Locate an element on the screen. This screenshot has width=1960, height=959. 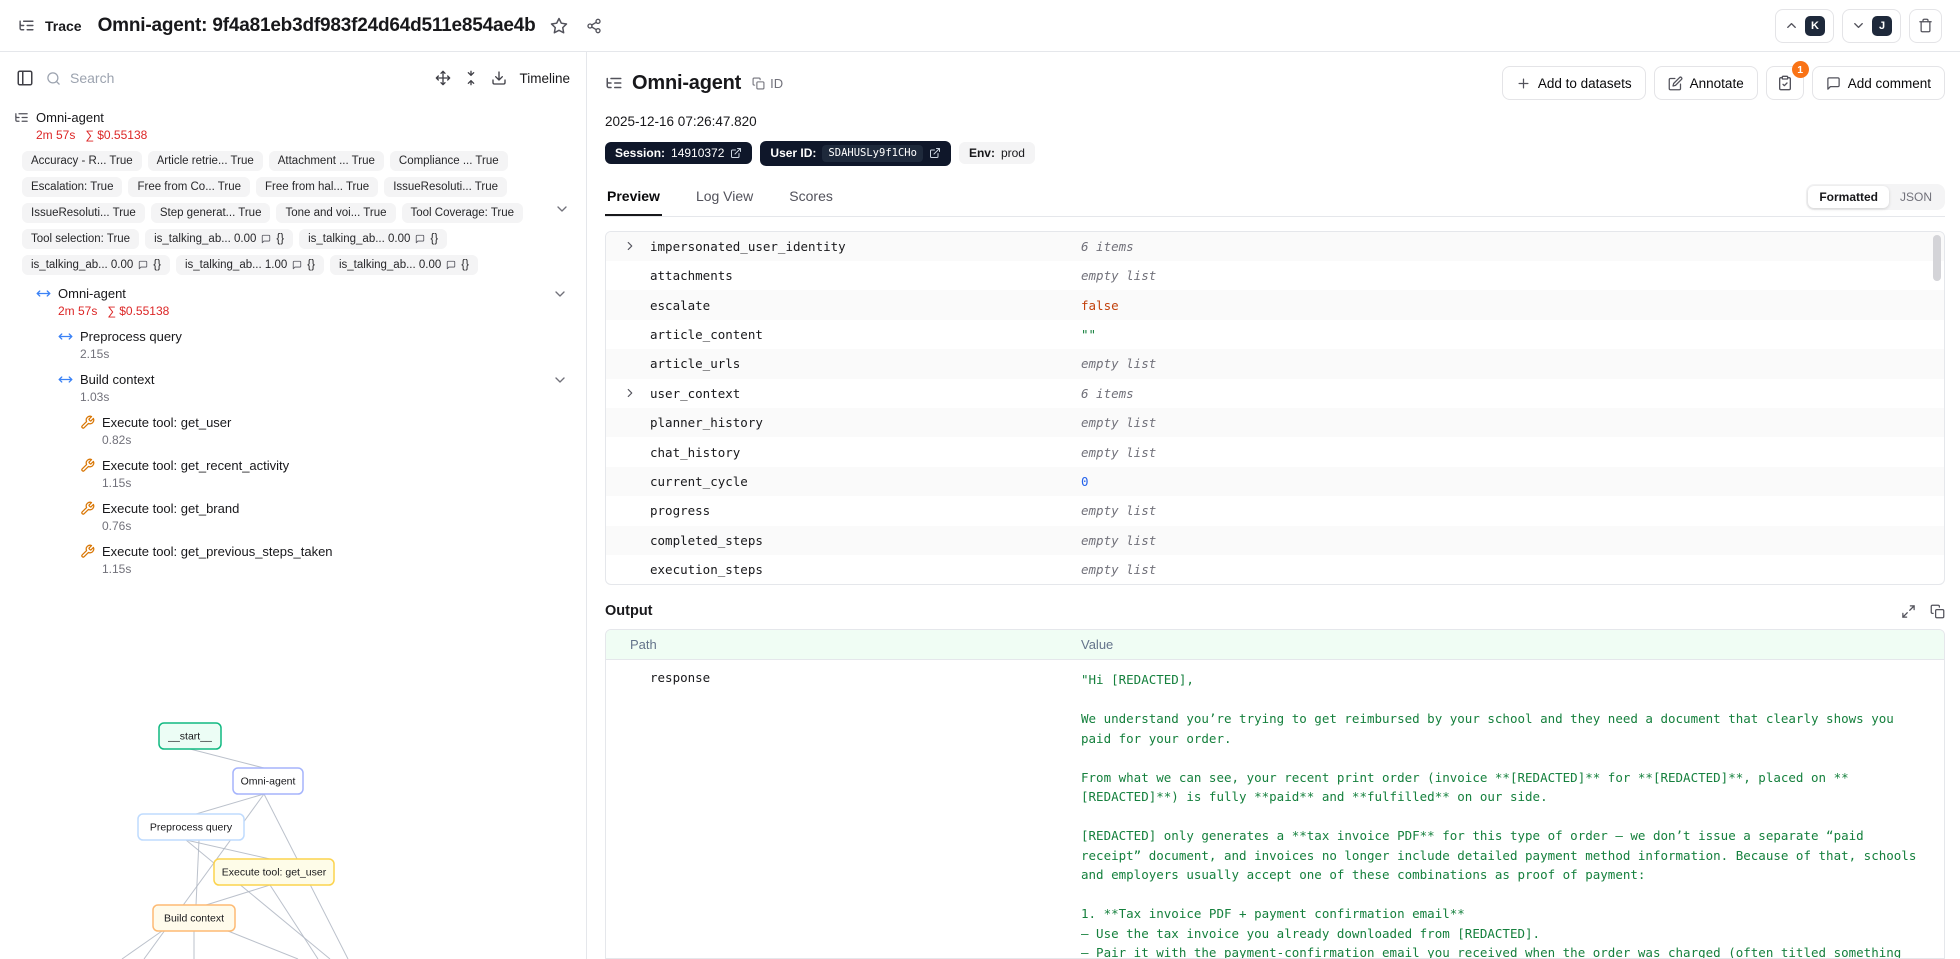
comment-icon is located at coordinates (266, 239).